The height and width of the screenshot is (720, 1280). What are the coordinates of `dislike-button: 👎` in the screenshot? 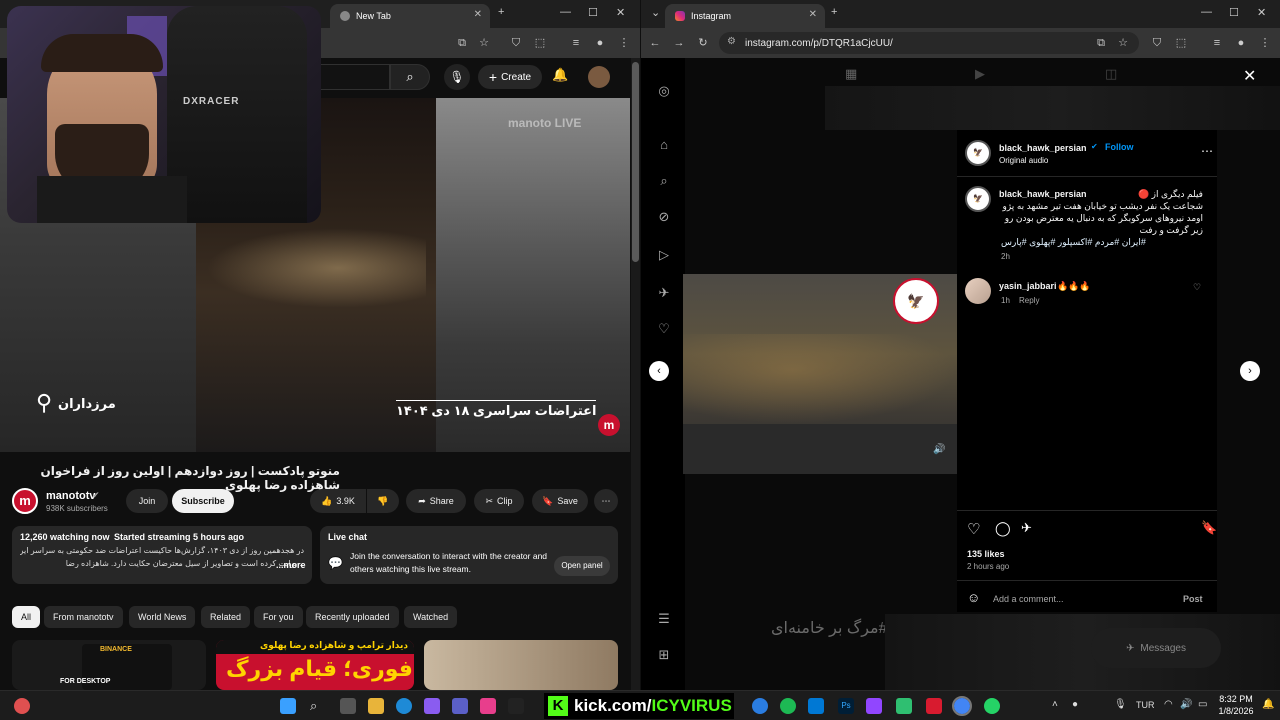 It's located at (383, 501).